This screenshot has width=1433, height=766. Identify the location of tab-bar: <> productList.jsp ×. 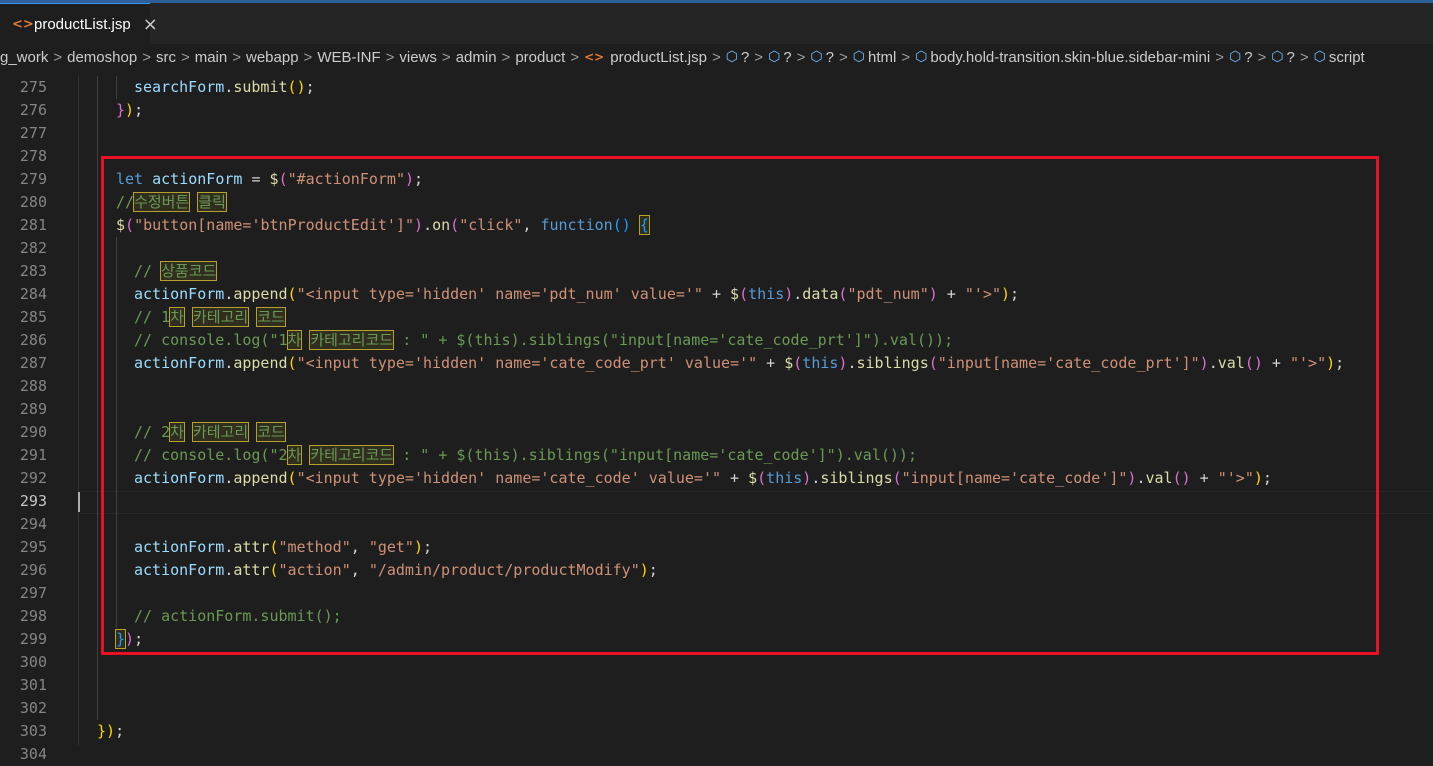
(716, 23).